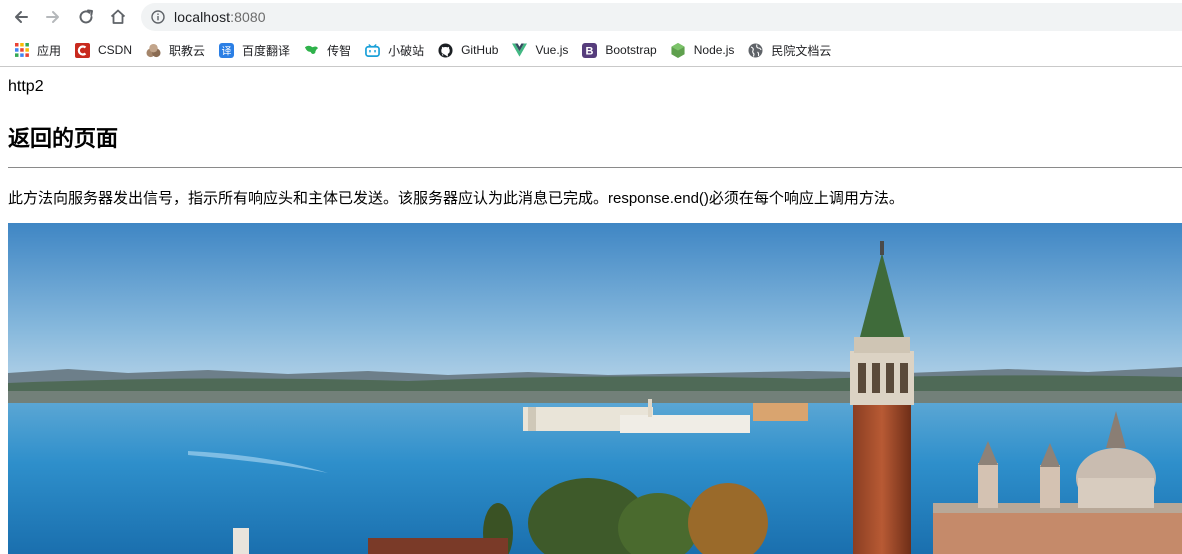 The height and width of the screenshot is (554, 1182). Describe the element at coordinates (631, 50) in the screenshot. I see `bookmark-label: Bootstrap` at that location.